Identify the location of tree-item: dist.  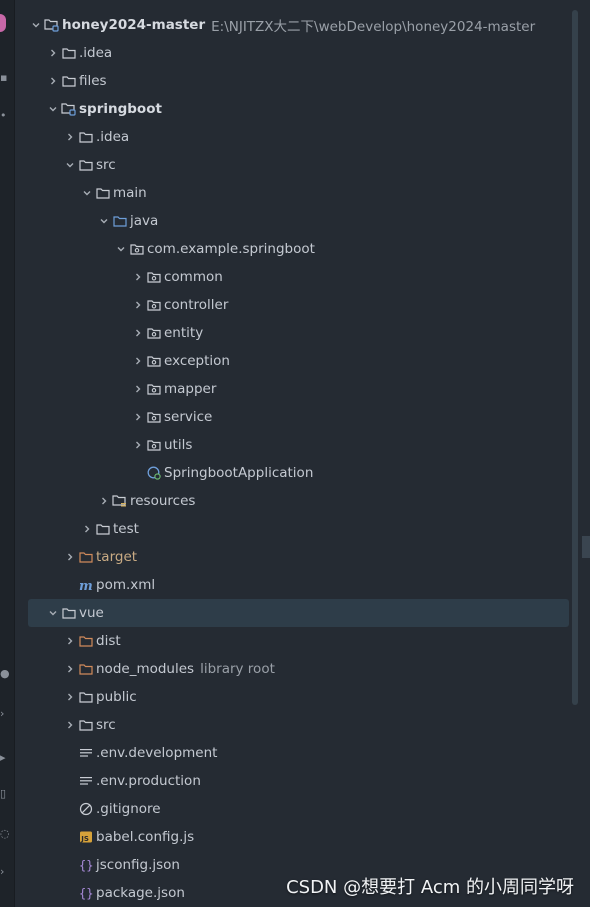
(298, 641).